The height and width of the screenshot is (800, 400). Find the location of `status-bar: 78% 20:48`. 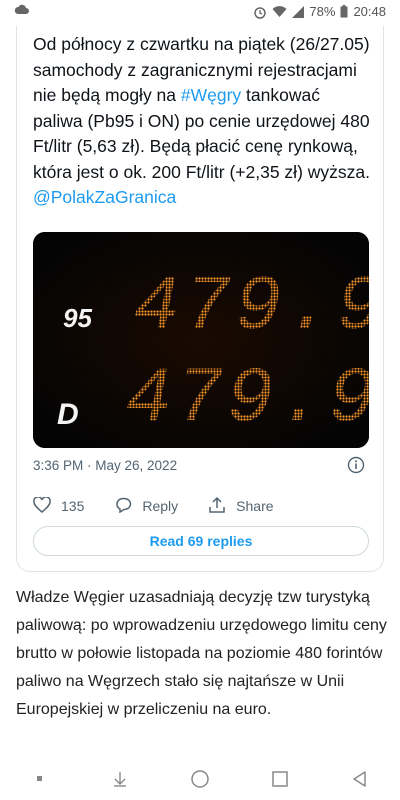

status-bar: 78% 20:48 is located at coordinates (200, 12).